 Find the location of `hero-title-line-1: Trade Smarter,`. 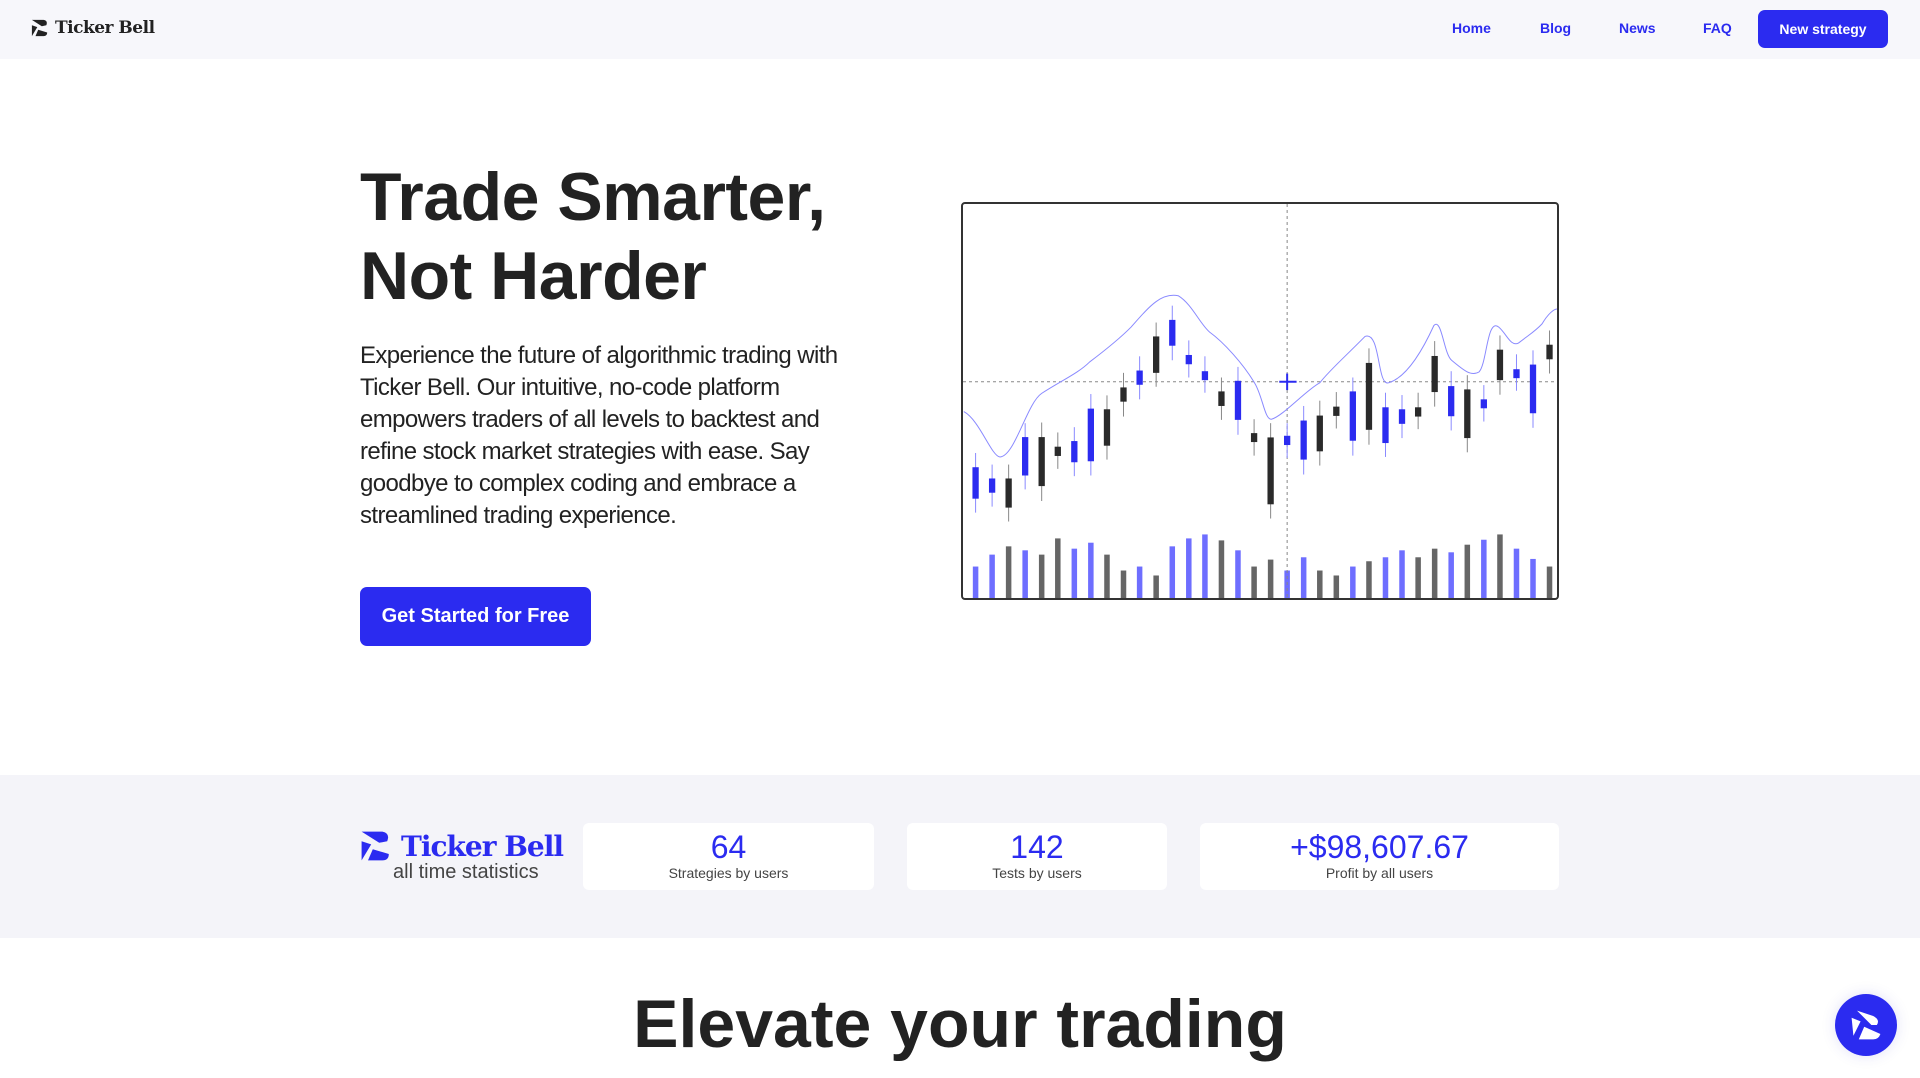

hero-title-line-1: Trade Smarter, is located at coordinates (593, 197).